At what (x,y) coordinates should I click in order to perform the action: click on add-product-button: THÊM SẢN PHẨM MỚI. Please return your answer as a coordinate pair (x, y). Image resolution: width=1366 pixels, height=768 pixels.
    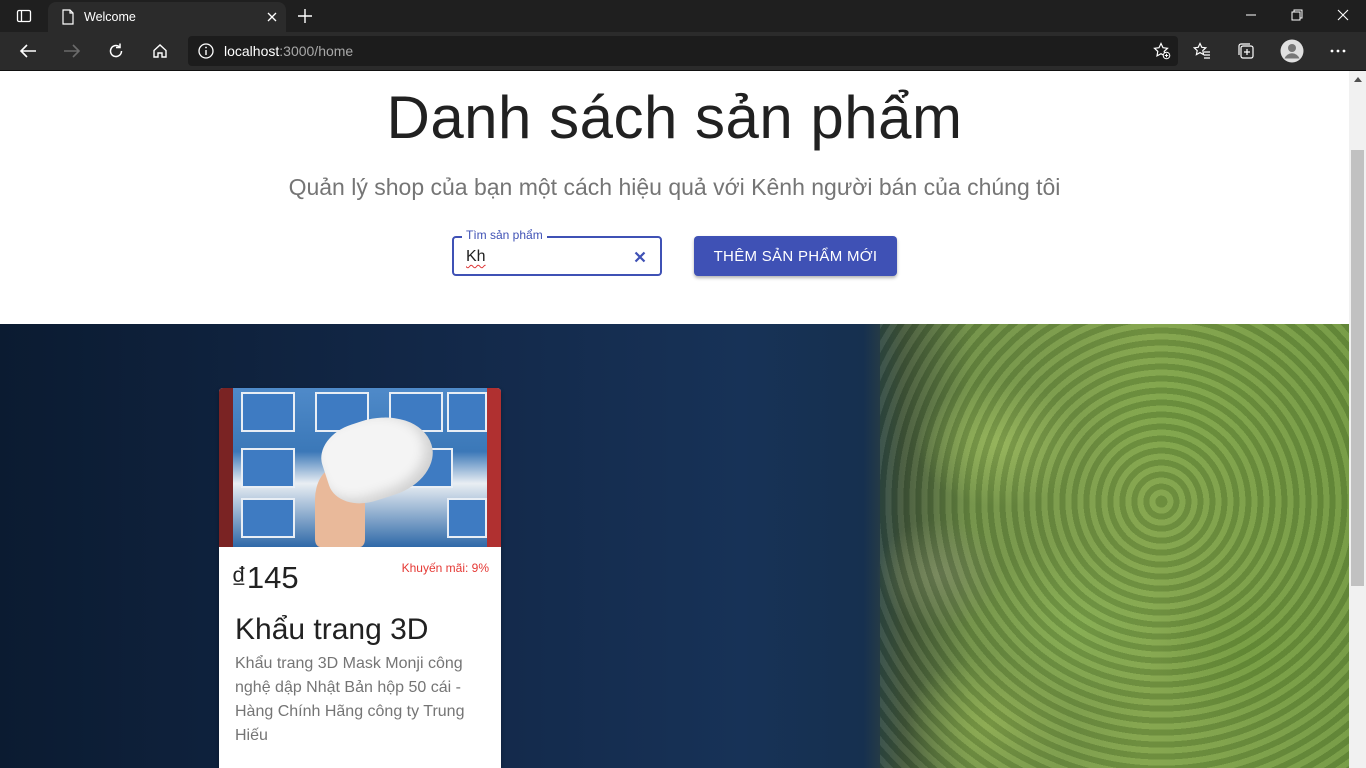
    Looking at the image, I should click on (795, 256).